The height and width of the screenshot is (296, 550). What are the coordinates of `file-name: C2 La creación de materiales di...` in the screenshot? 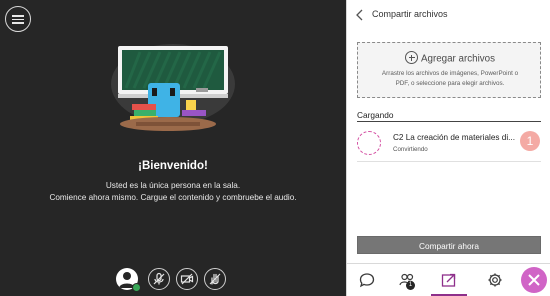 It's located at (454, 137).